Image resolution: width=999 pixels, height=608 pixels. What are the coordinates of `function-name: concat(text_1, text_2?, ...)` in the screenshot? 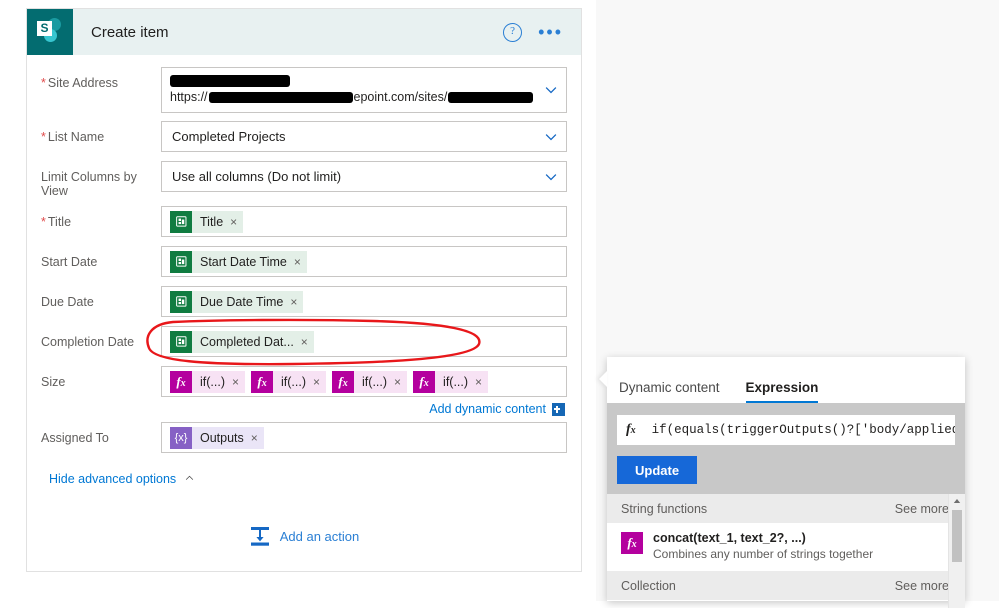 It's located at (729, 538).